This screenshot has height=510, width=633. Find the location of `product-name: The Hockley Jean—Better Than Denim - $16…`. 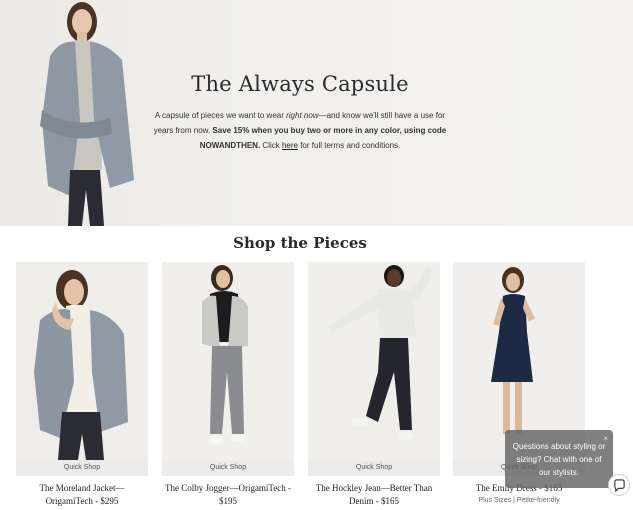

product-name: The Hockley Jean—Better Than Denim - $16… is located at coordinates (374, 495).